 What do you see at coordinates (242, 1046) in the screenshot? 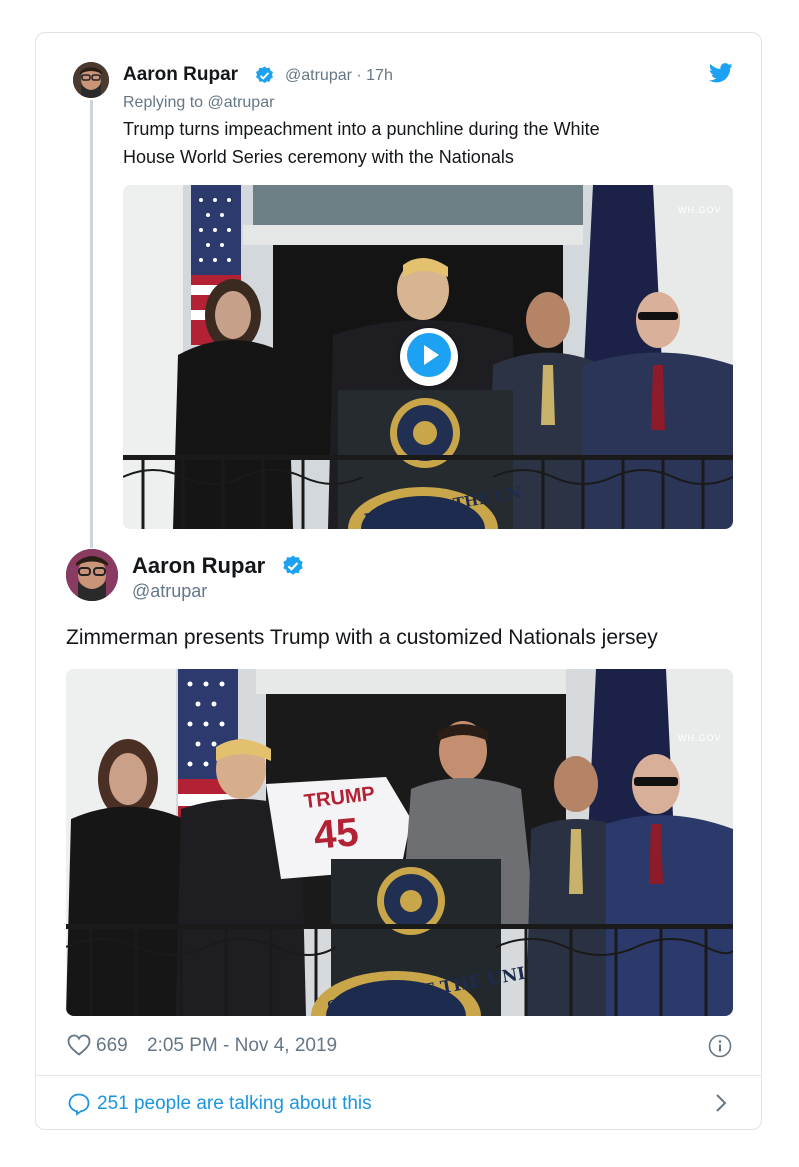
I see `timestamp: 2:05 PM - Nov 4, 2019` at bounding box center [242, 1046].